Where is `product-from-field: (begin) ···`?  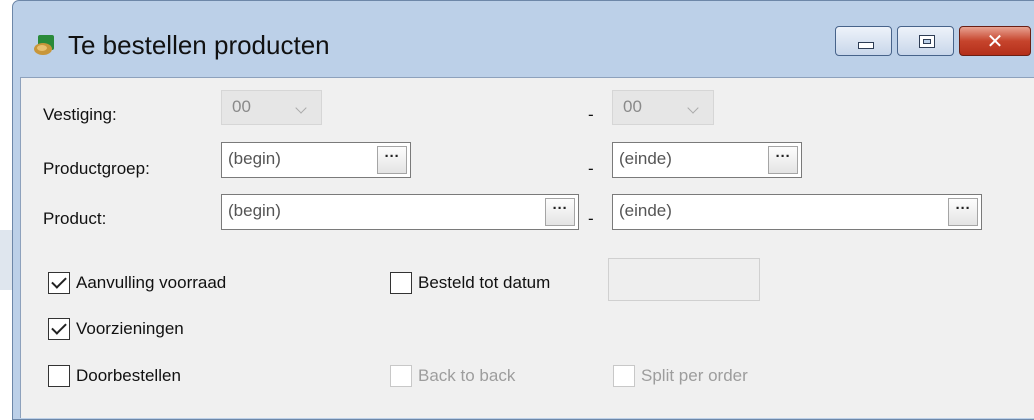
product-from-field: (begin) ··· is located at coordinates (400, 212).